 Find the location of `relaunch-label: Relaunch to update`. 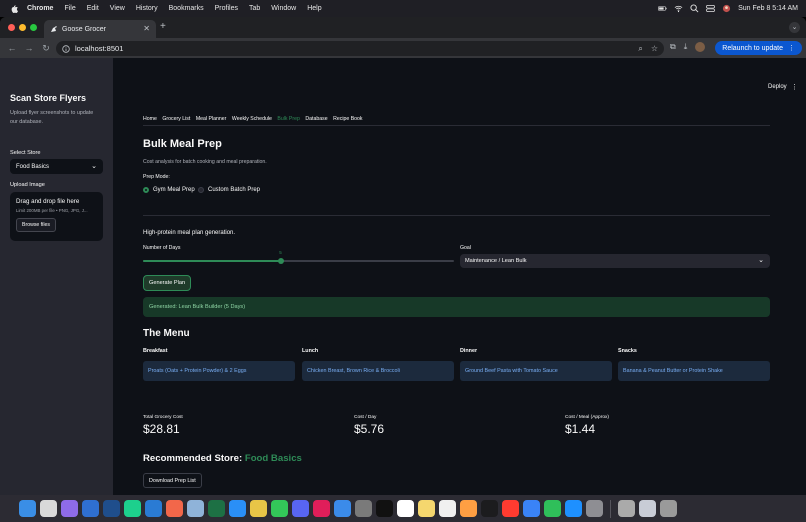

relaunch-label: Relaunch to update is located at coordinates (752, 48).